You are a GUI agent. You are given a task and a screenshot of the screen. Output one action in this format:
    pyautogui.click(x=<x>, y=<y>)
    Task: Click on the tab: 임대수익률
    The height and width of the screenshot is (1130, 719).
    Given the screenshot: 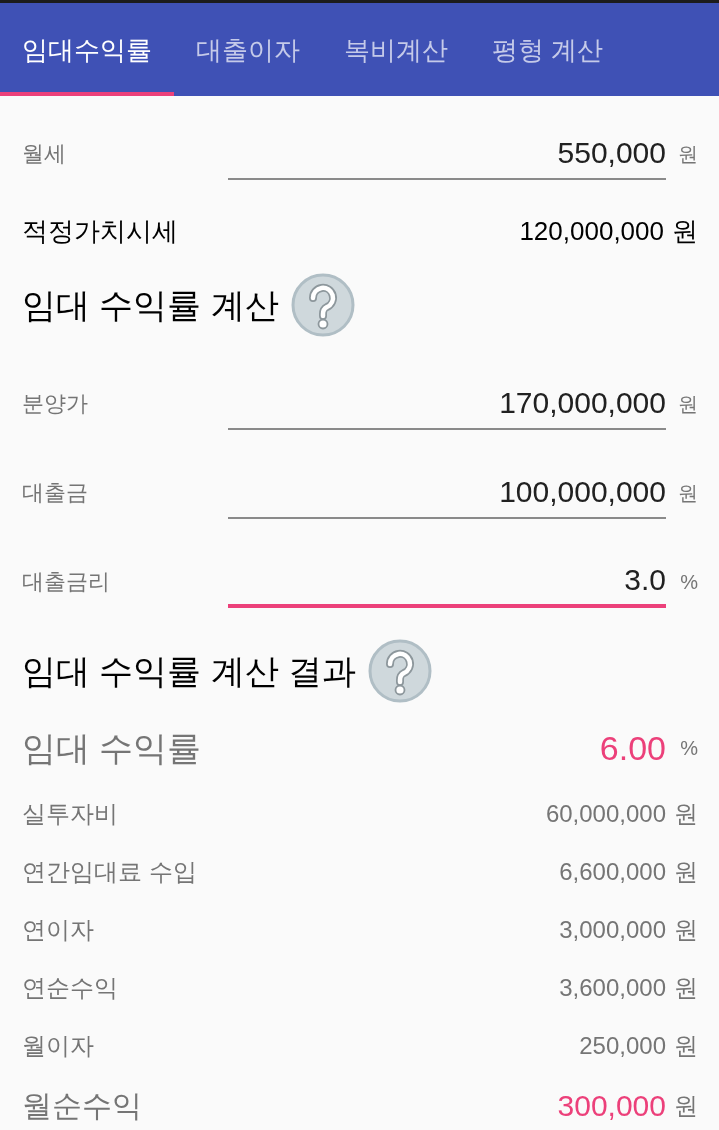 What is the action you would take?
    pyautogui.click(x=87, y=49)
    